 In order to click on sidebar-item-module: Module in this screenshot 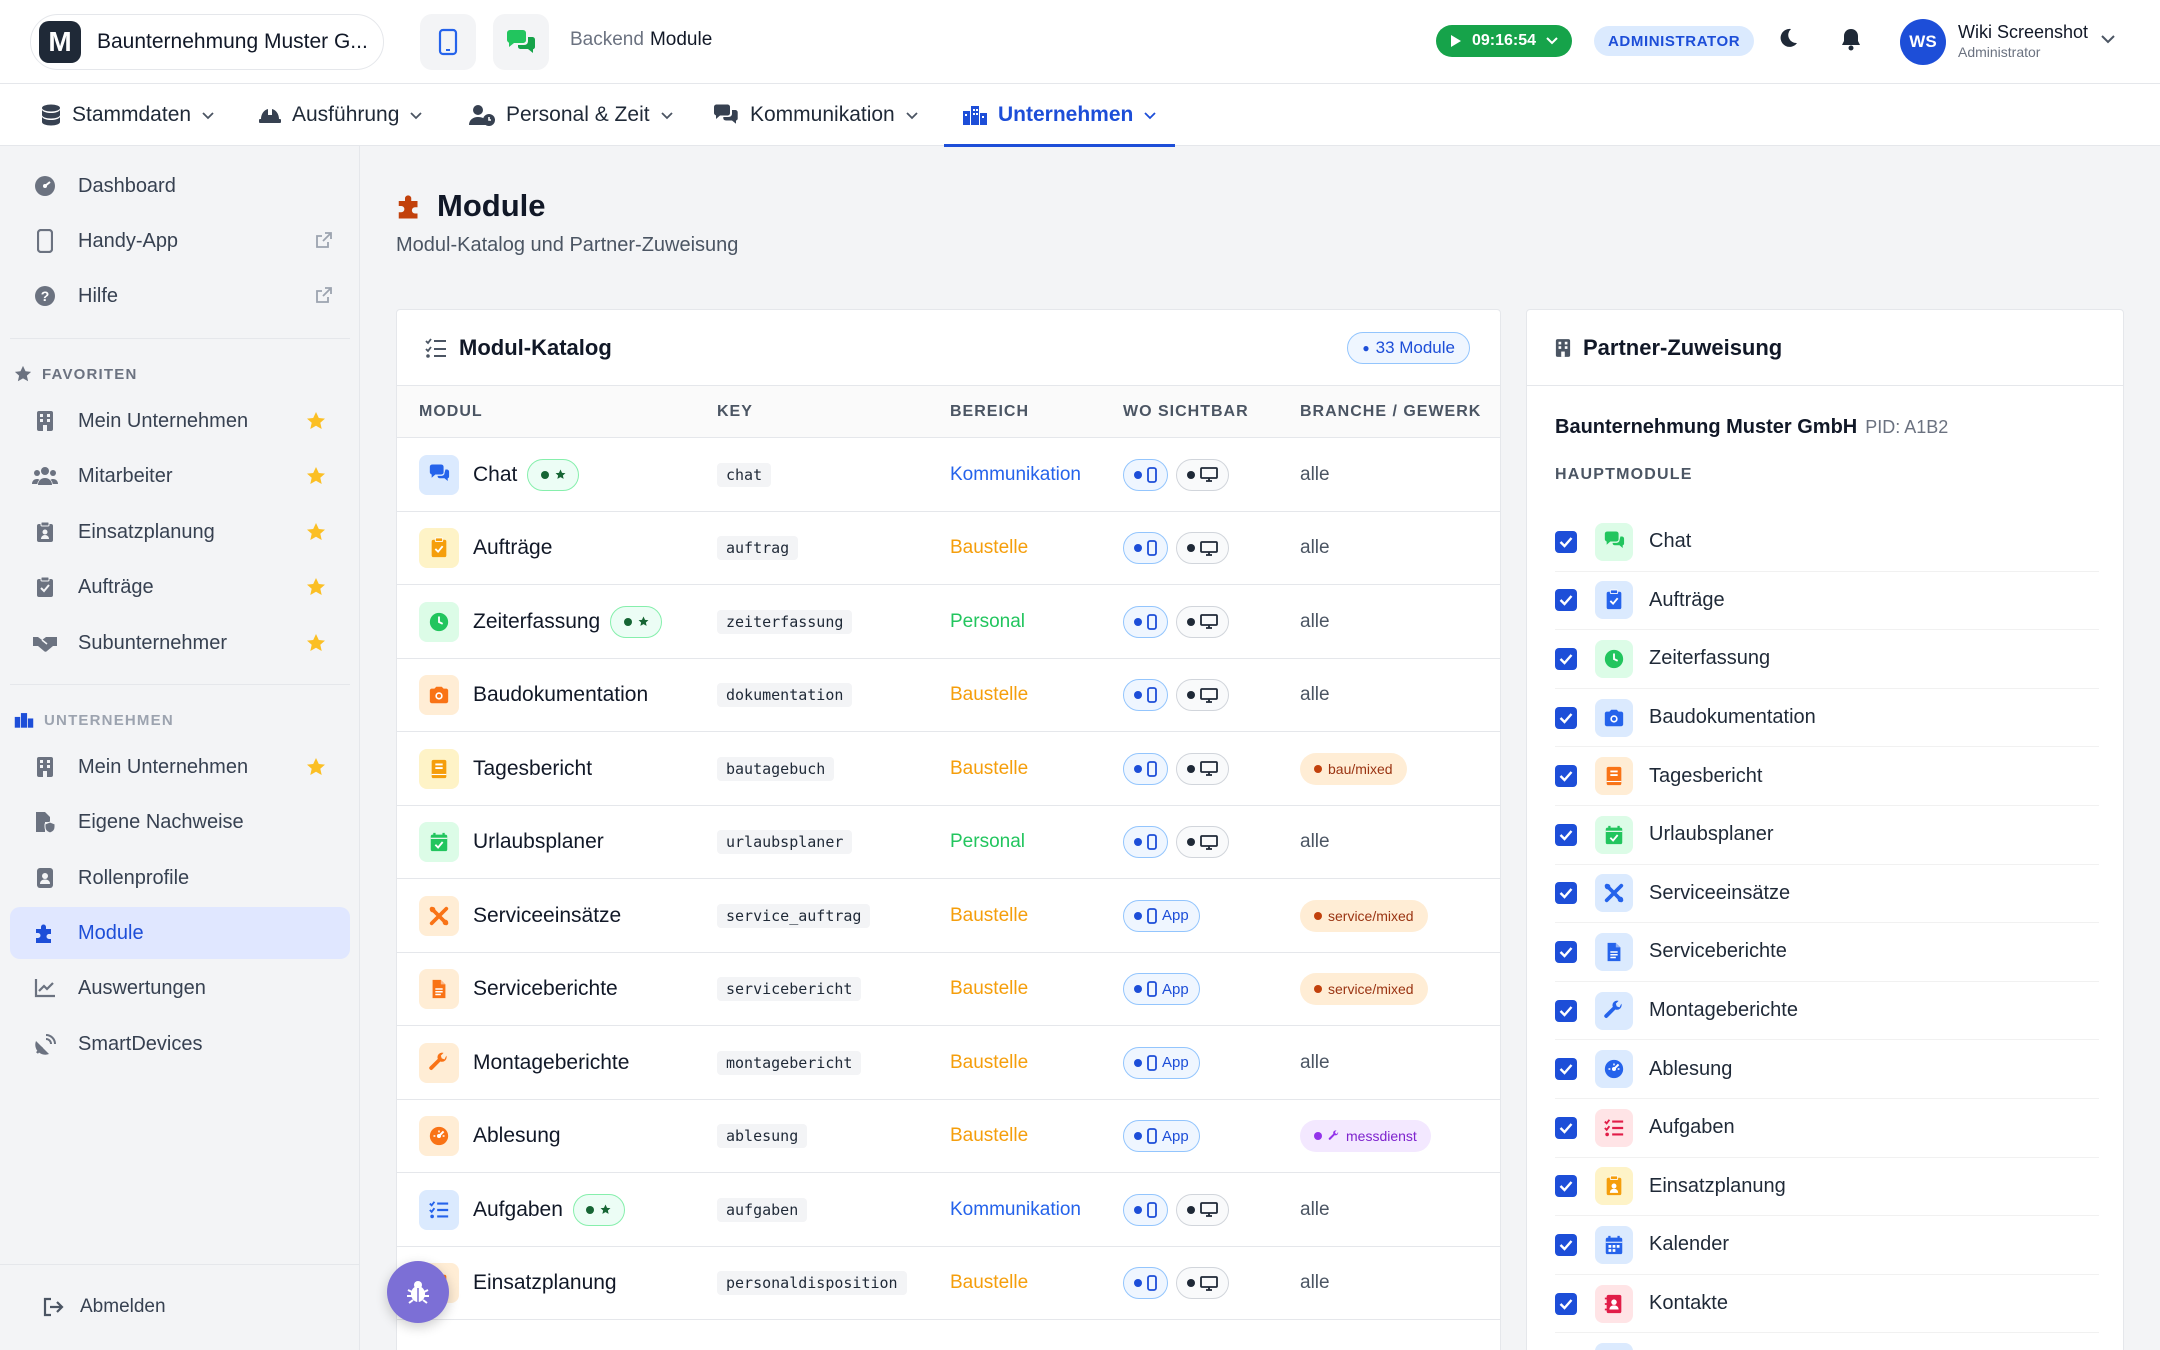, I will do `click(180, 933)`.